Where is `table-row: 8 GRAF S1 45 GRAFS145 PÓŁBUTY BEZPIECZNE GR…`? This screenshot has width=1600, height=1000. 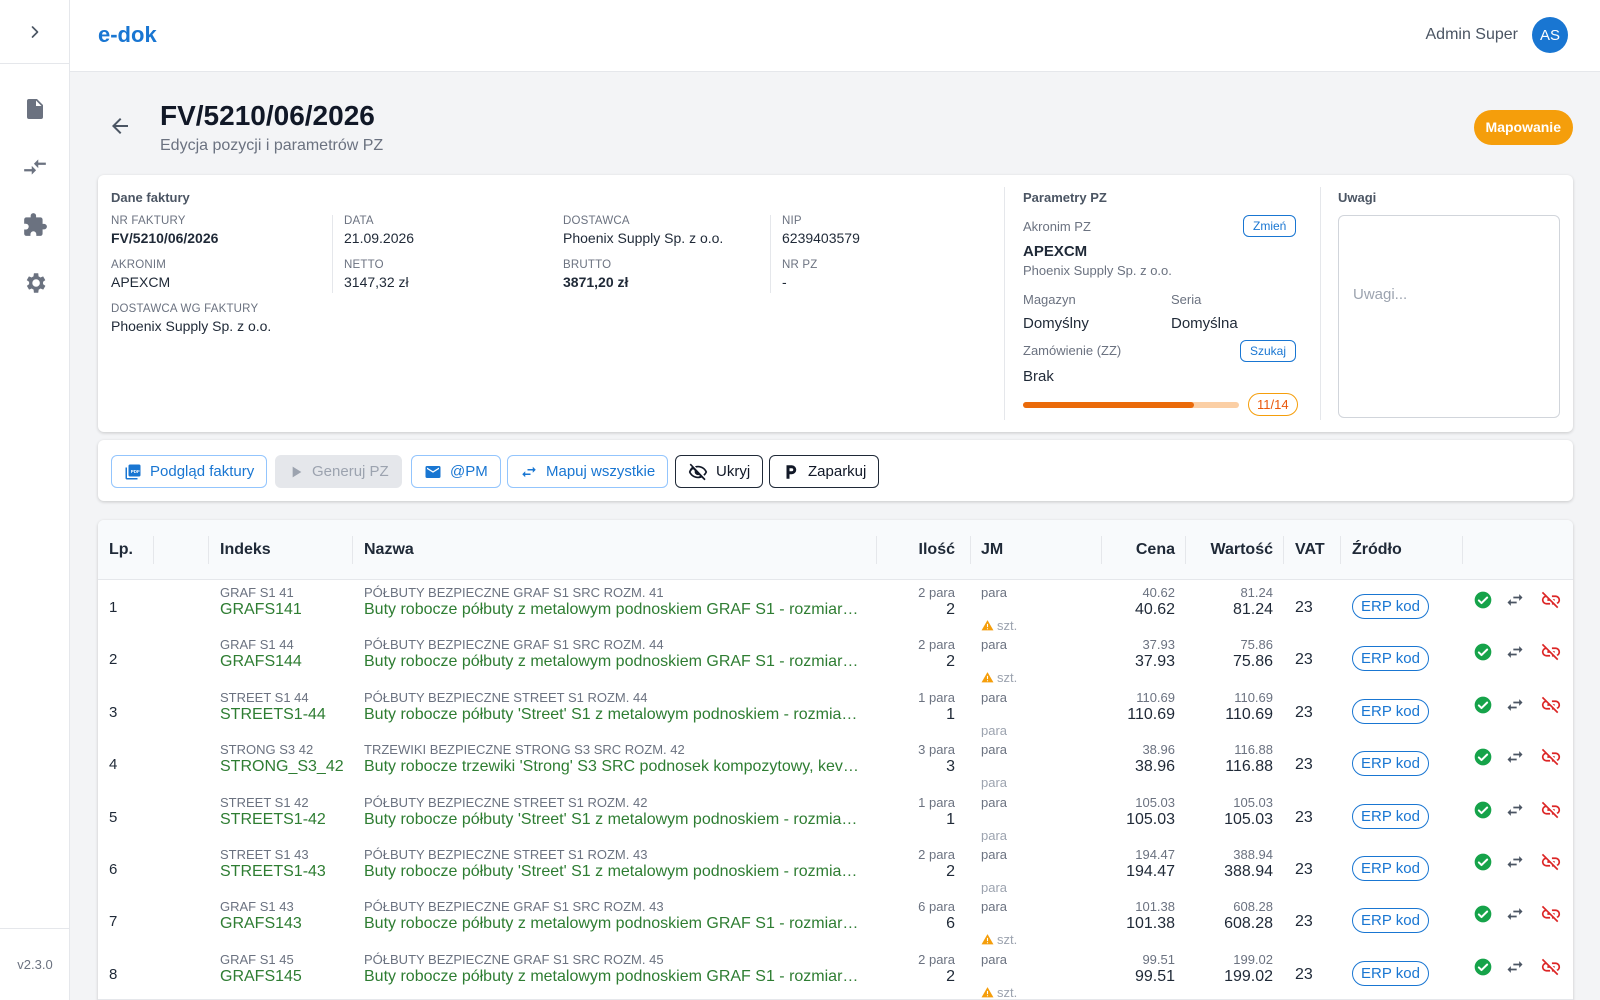
table-row: 8 GRAF S1 45 GRAFS145 PÓŁBUTY BEZPIECZNE GR… is located at coordinates (835, 973).